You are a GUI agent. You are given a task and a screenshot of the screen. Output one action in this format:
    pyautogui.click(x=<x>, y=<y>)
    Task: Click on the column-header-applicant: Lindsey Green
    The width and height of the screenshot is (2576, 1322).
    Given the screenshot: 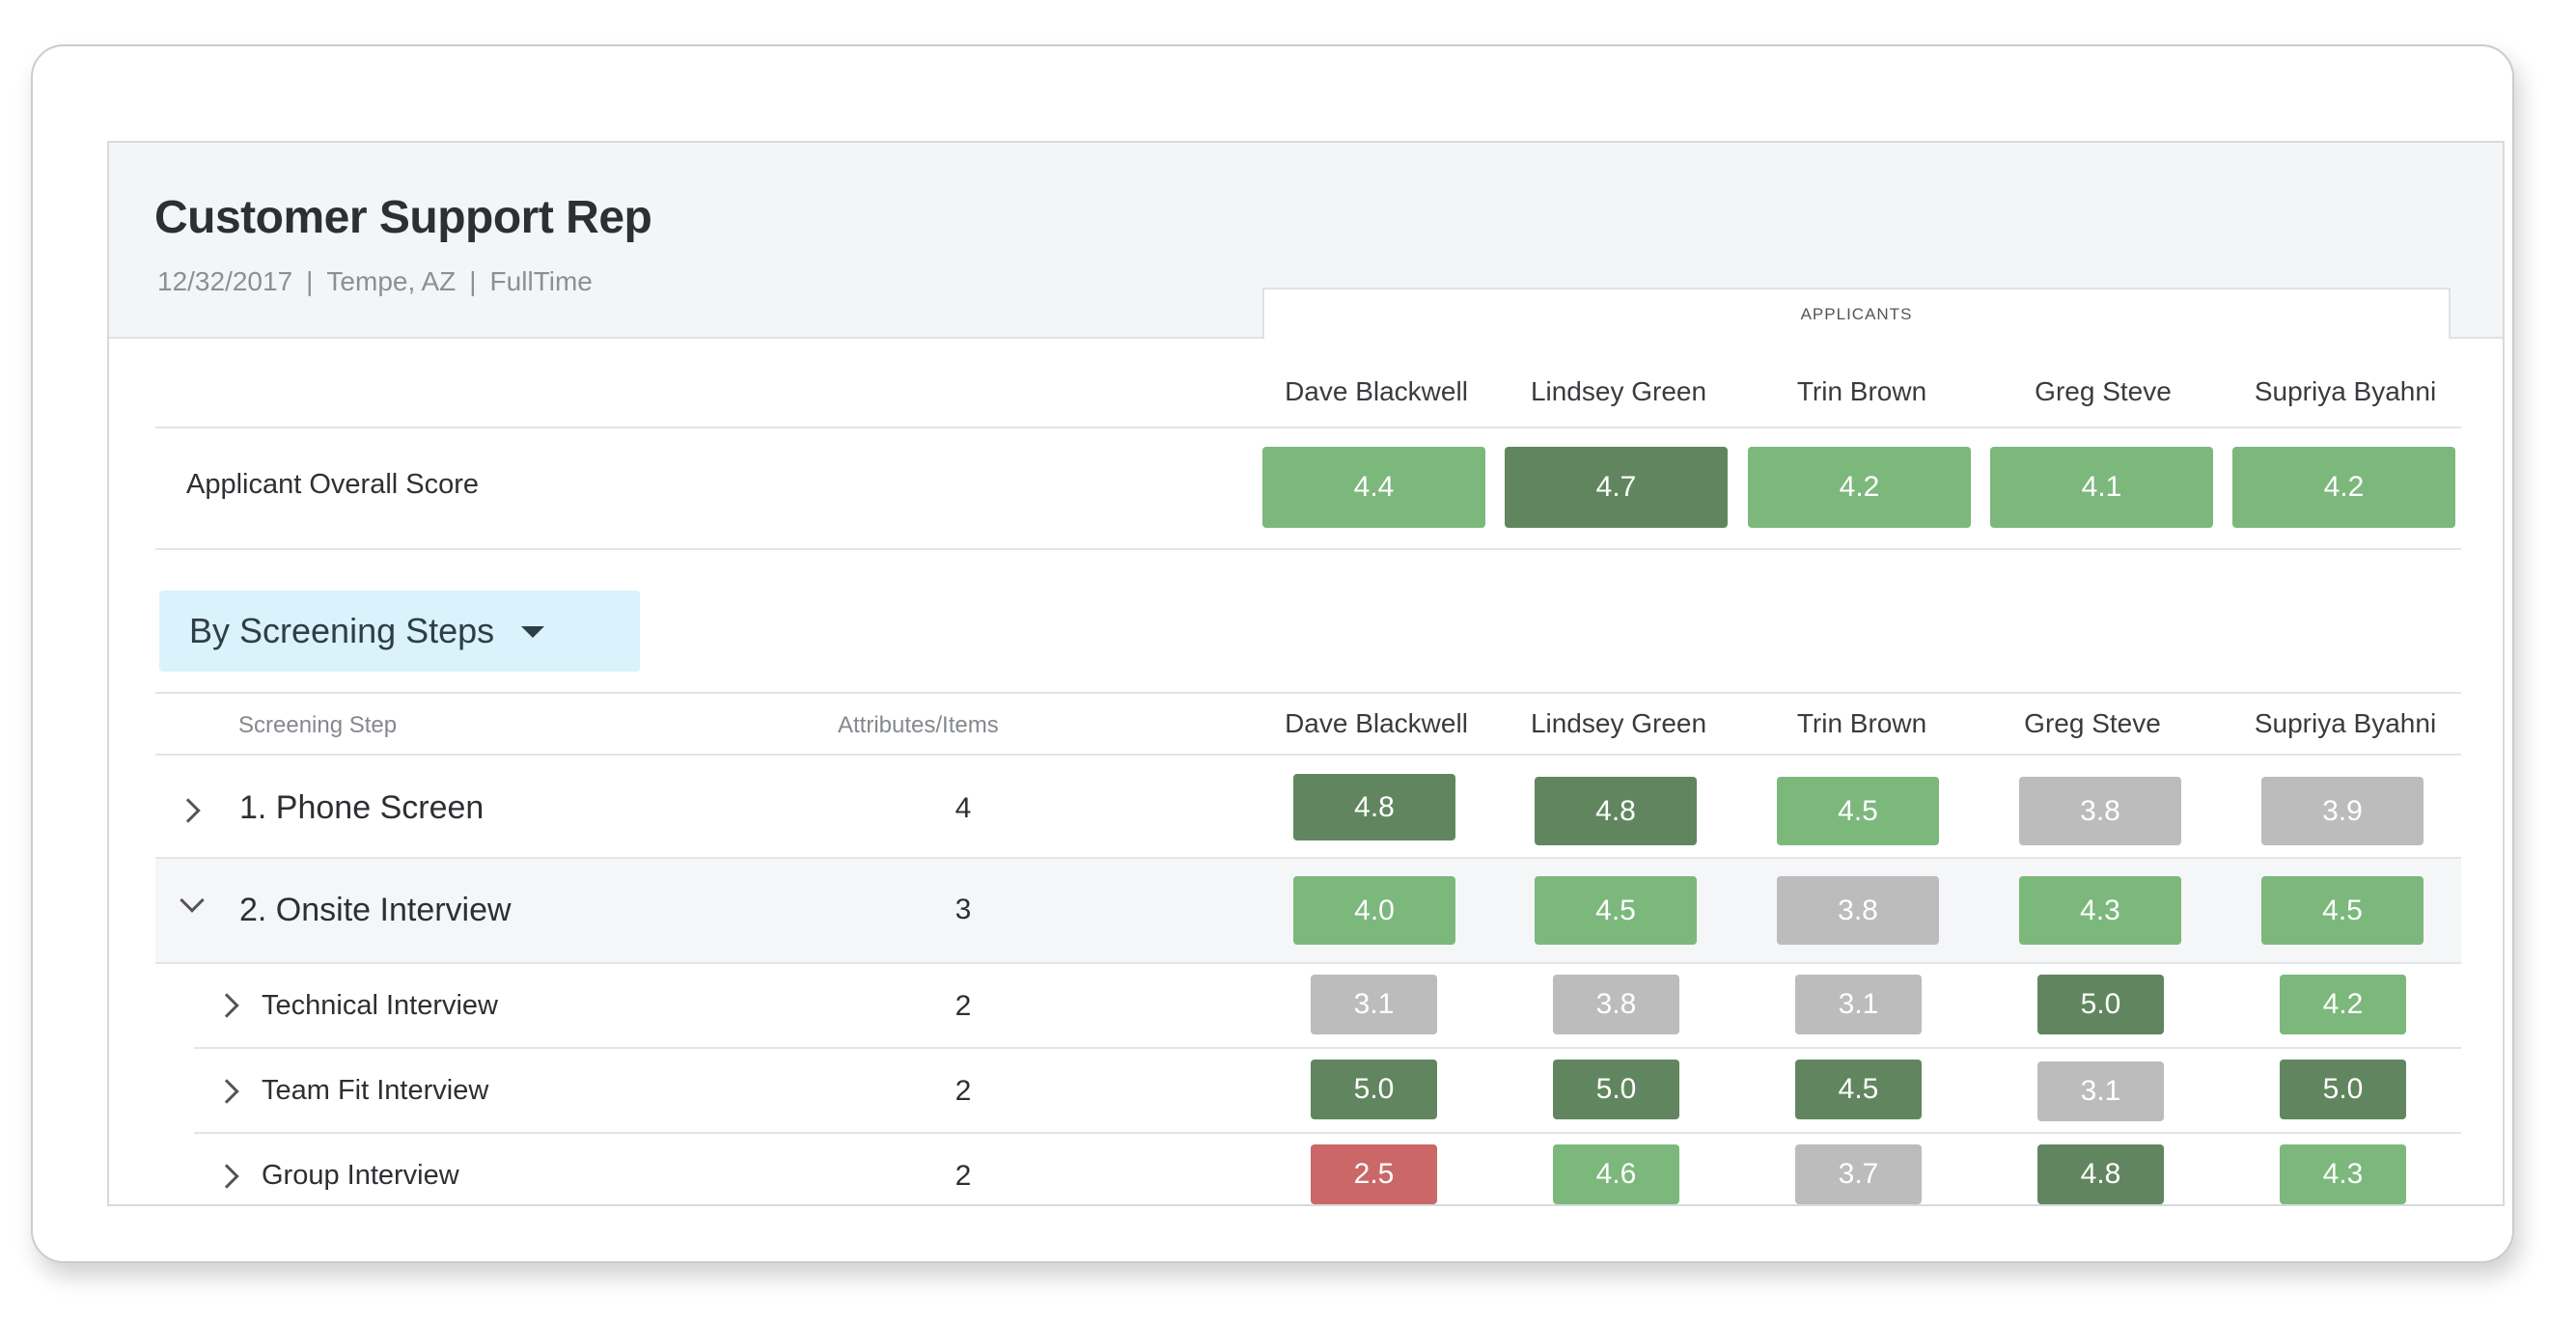 What is the action you would take?
    pyautogui.click(x=1618, y=723)
    